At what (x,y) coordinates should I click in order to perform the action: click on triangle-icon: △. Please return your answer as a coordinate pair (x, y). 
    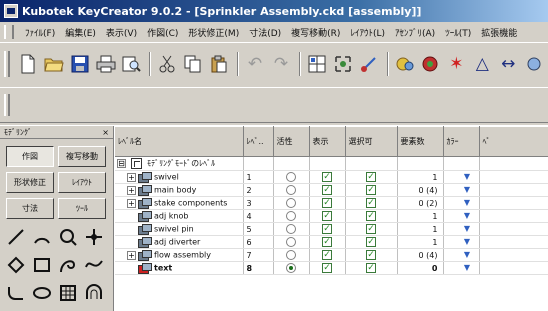
    Looking at the image, I should click on (482, 64).